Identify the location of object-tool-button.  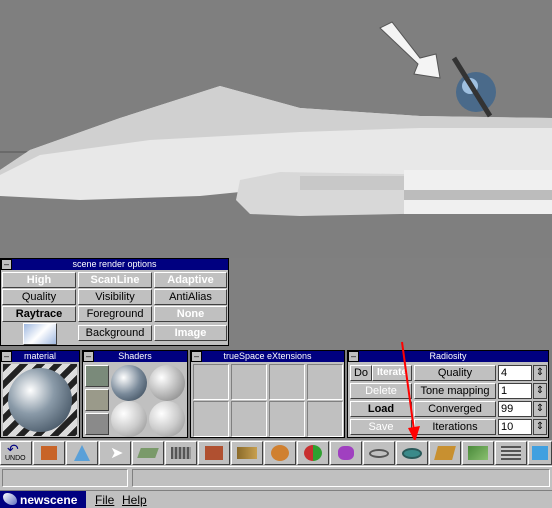
(148, 453).